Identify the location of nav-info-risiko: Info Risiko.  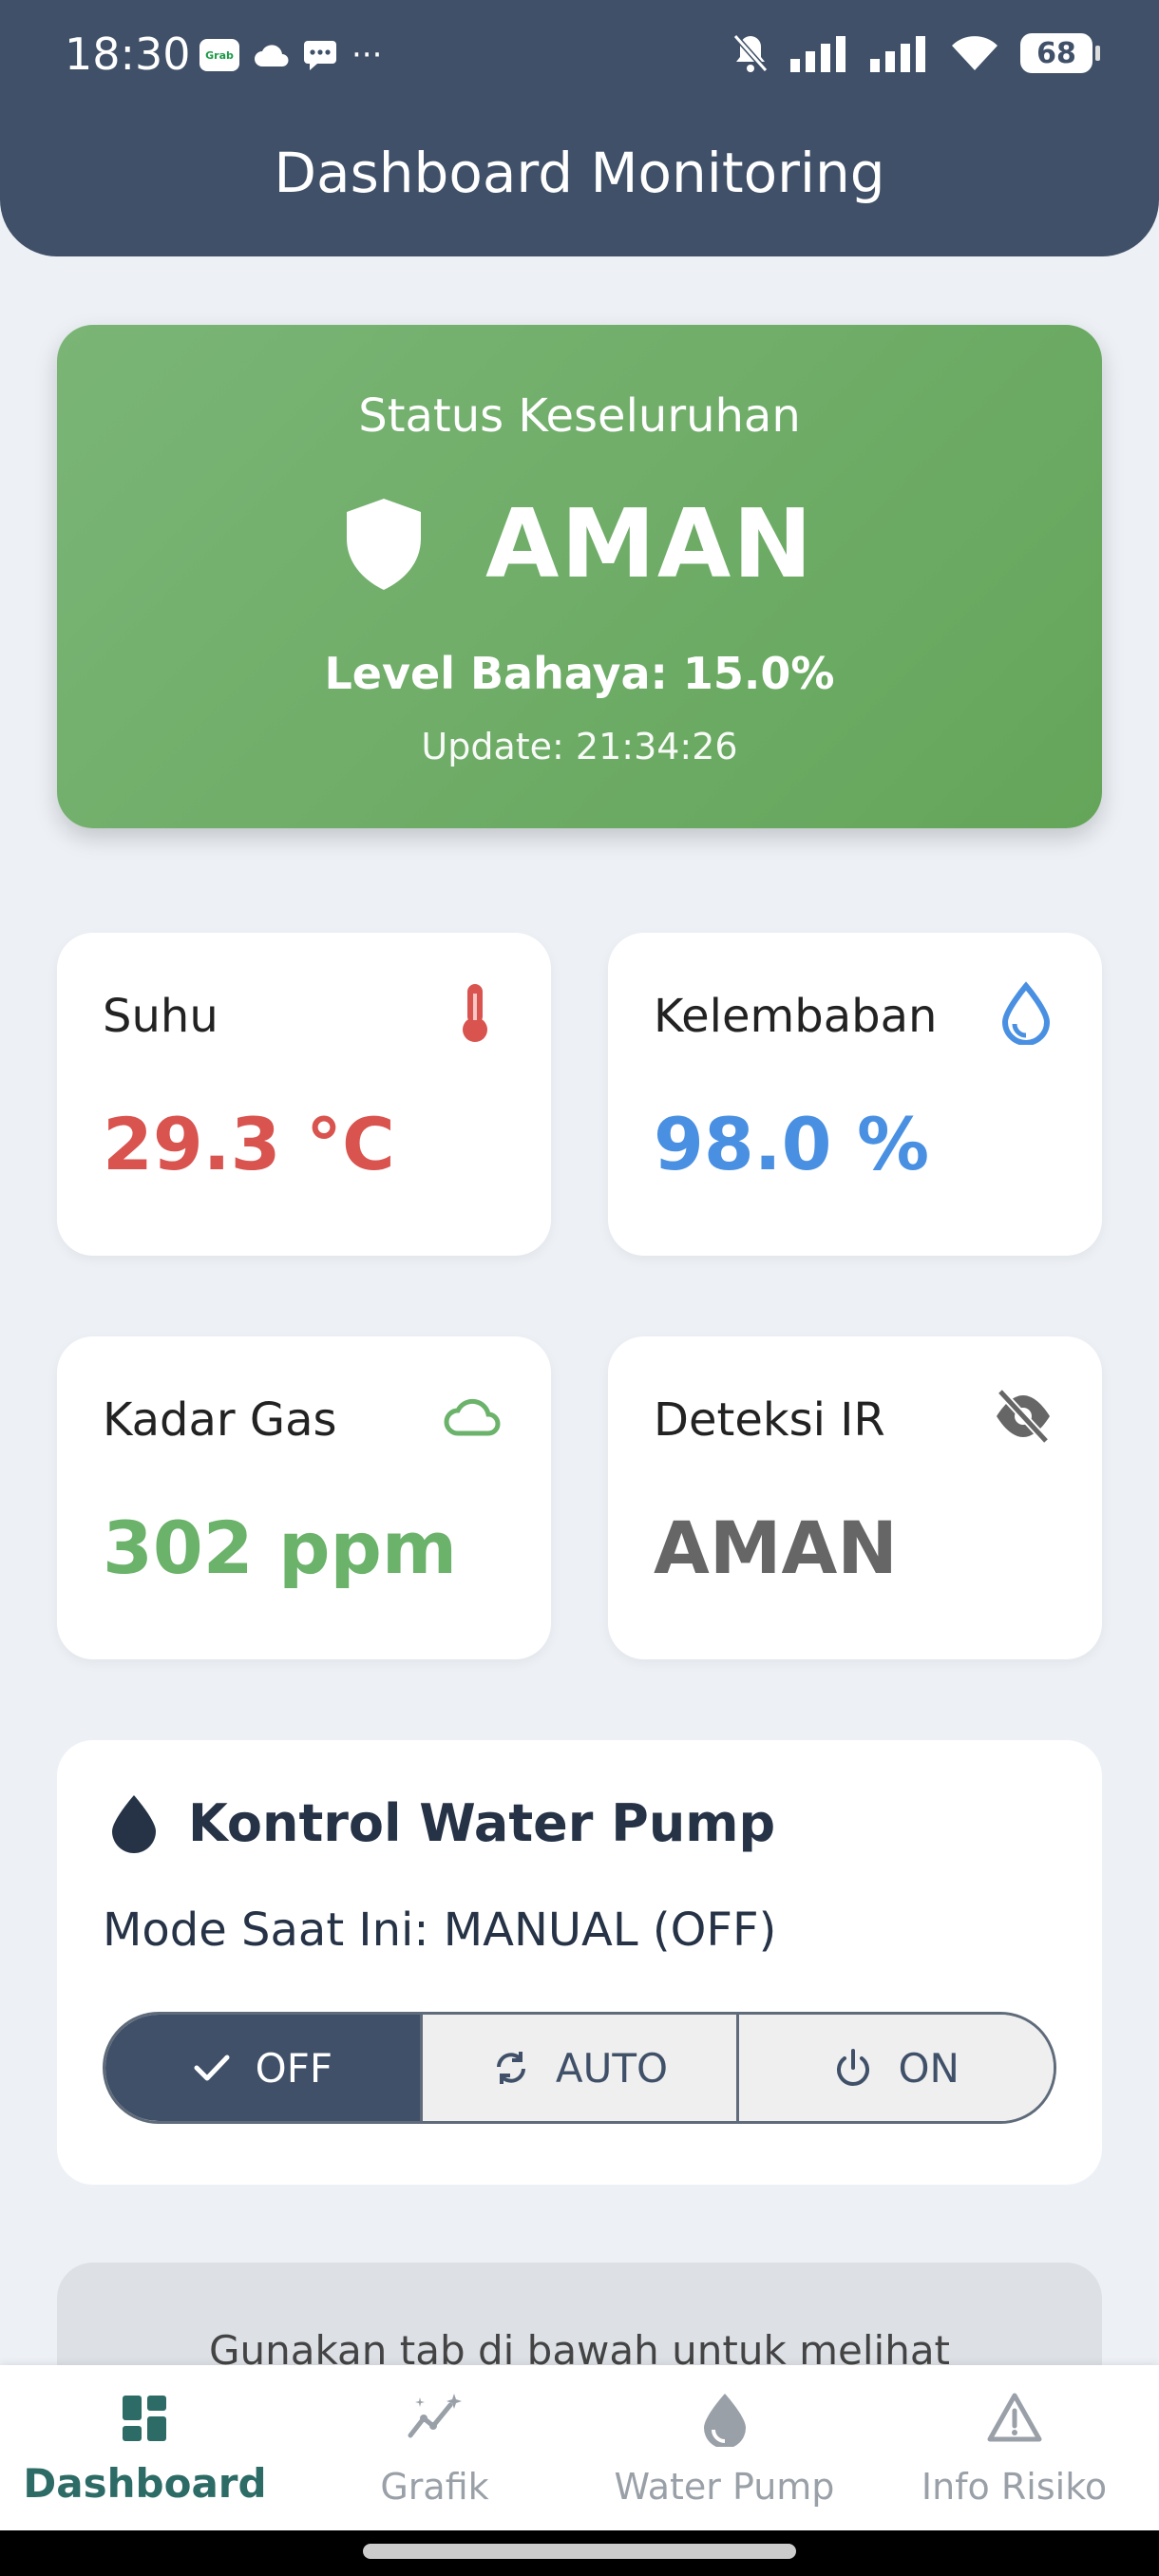
(1014, 2447).